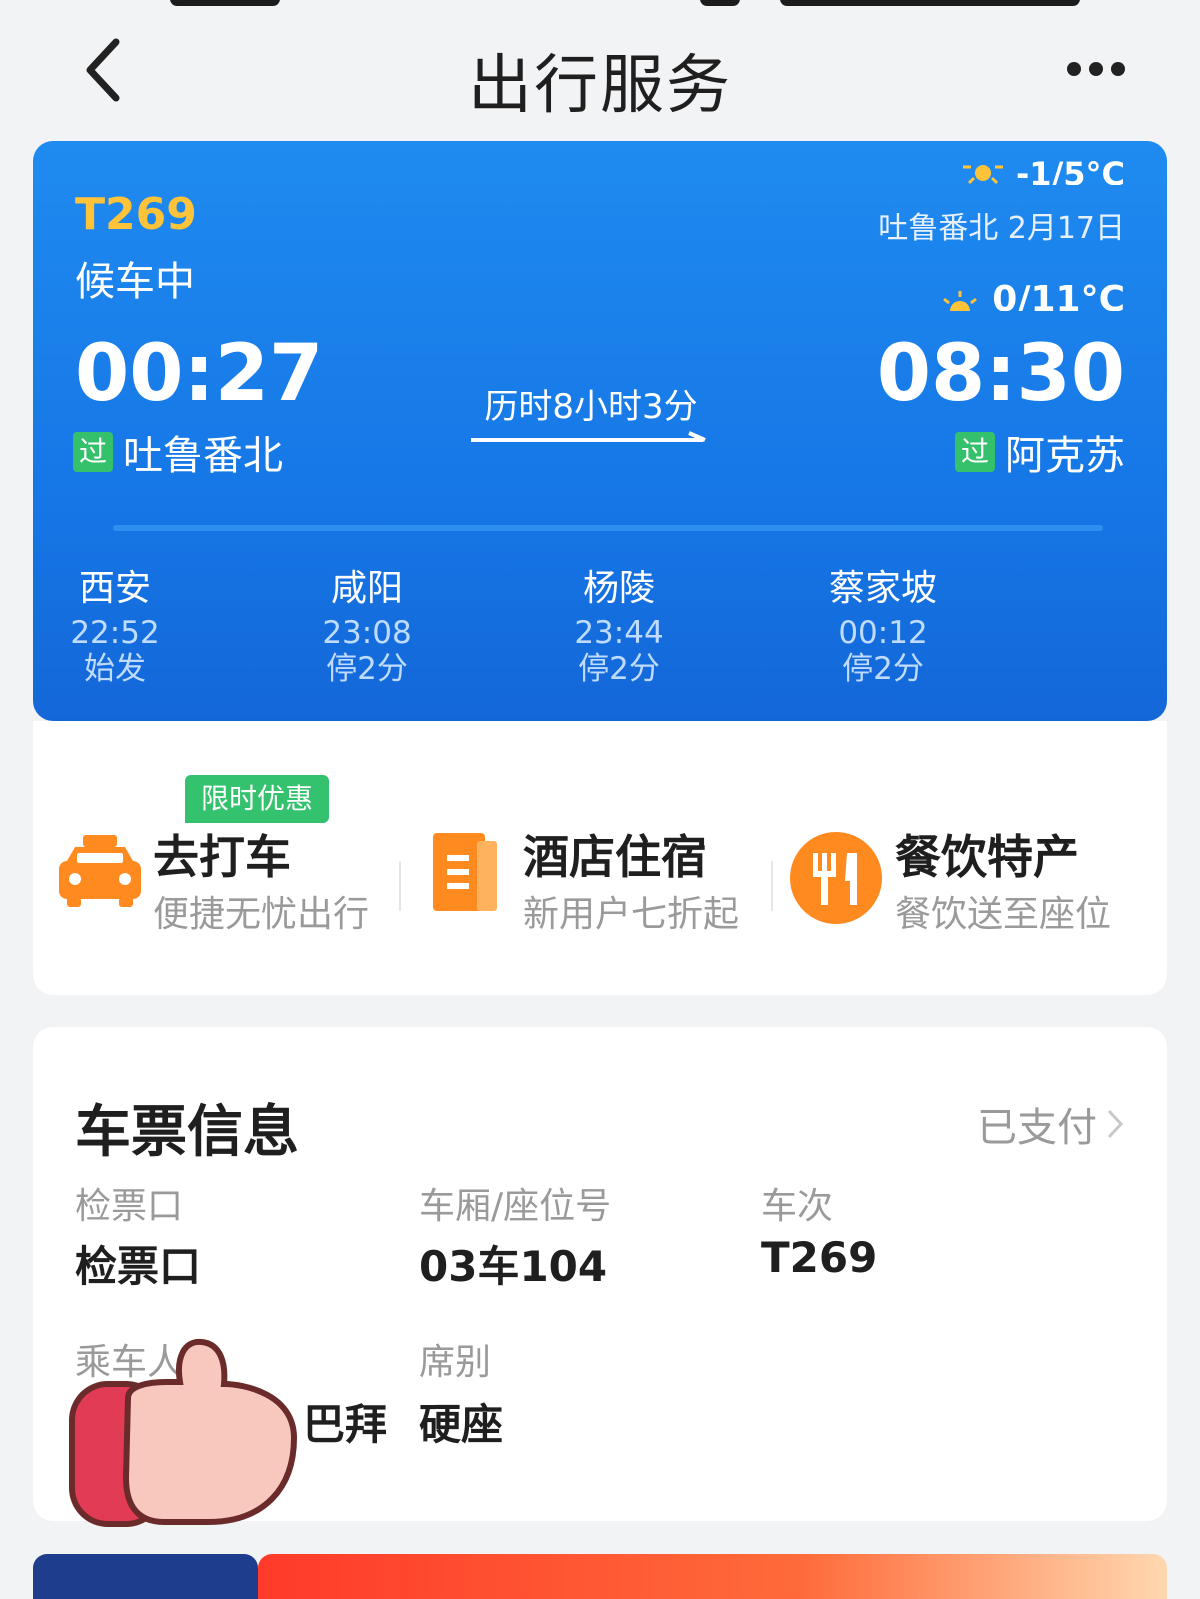  I want to click on dining-icon, so click(836, 878).